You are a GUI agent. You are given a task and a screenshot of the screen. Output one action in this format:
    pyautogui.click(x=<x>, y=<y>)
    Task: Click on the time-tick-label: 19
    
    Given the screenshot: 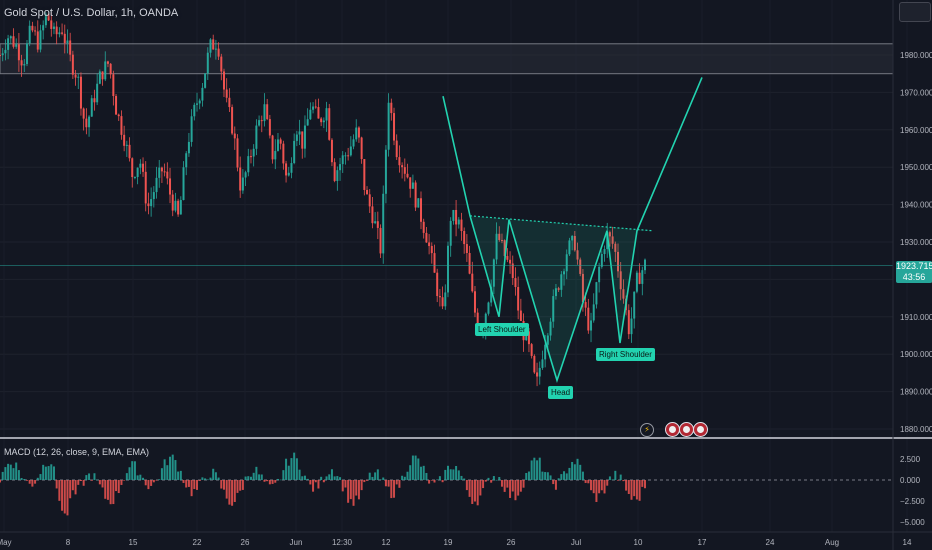 What is the action you would take?
    pyautogui.click(x=448, y=542)
    